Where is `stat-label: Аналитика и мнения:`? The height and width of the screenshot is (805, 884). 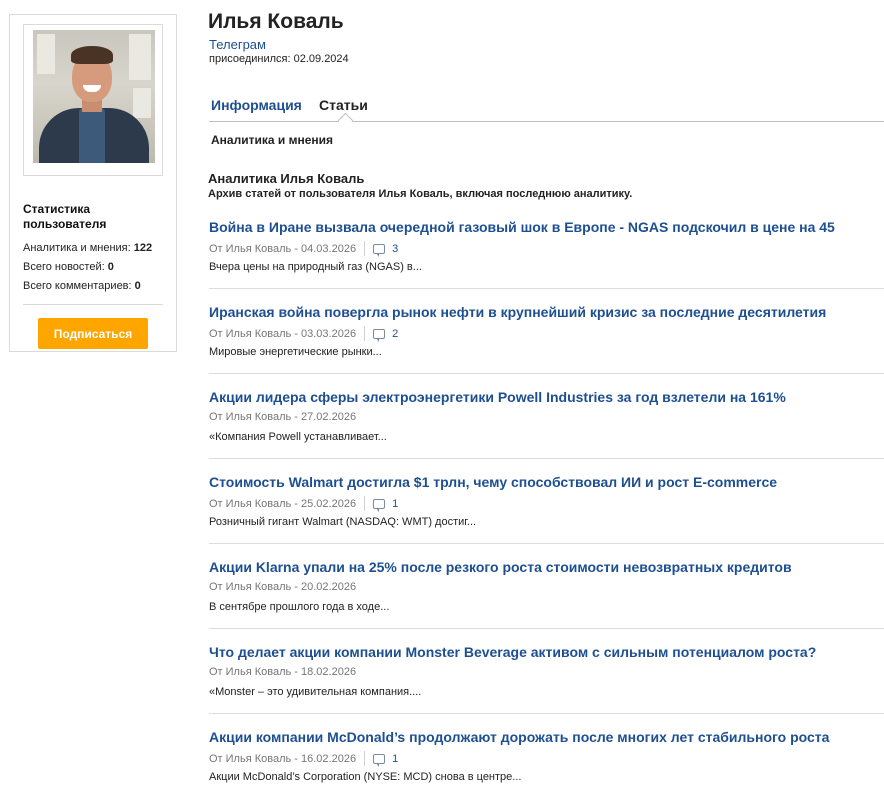 stat-label: Аналитика и мнения: is located at coordinates (77, 248).